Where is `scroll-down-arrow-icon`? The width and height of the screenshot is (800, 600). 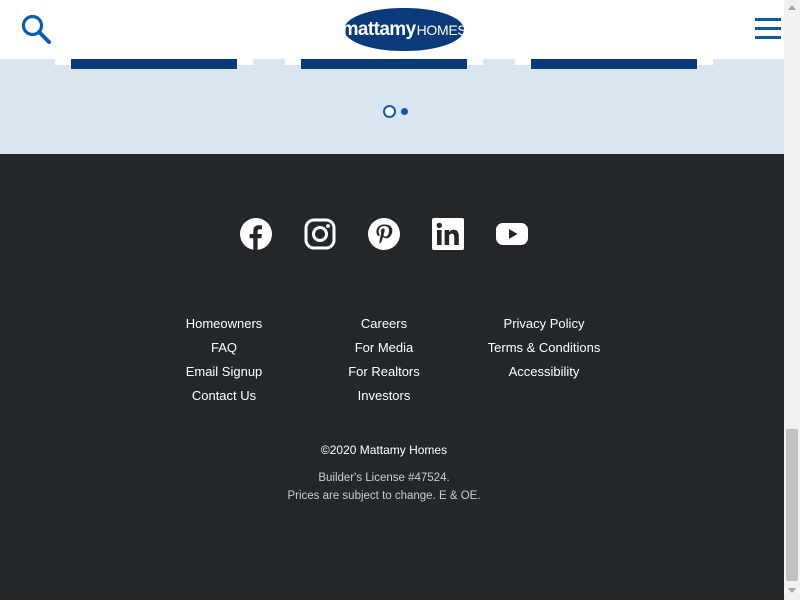 scroll-down-arrow-icon is located at coordinates (792, 590).